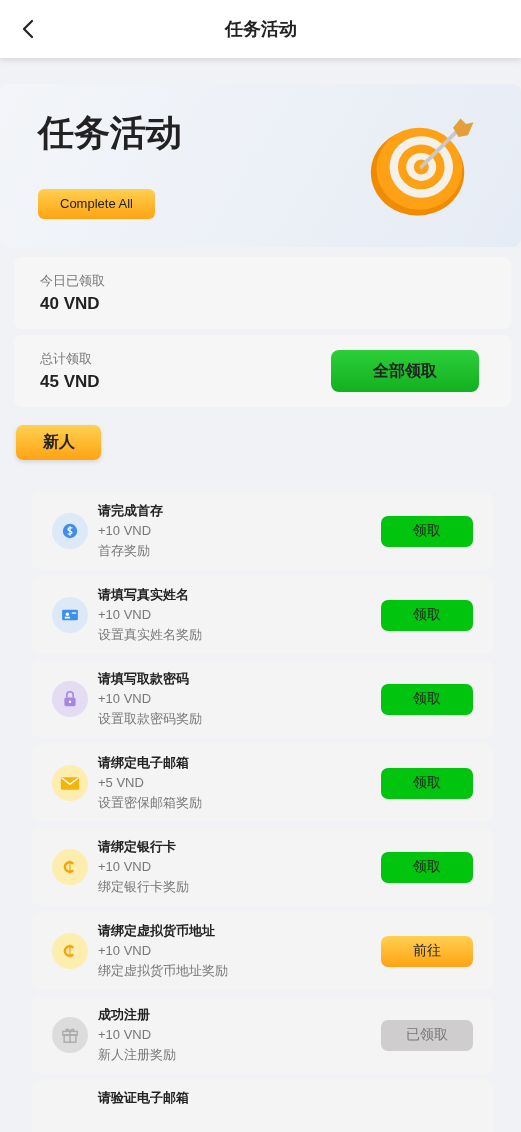 This screenshot has height=1132, width=521. I want to click on gift-icon, so click(70, 1035).